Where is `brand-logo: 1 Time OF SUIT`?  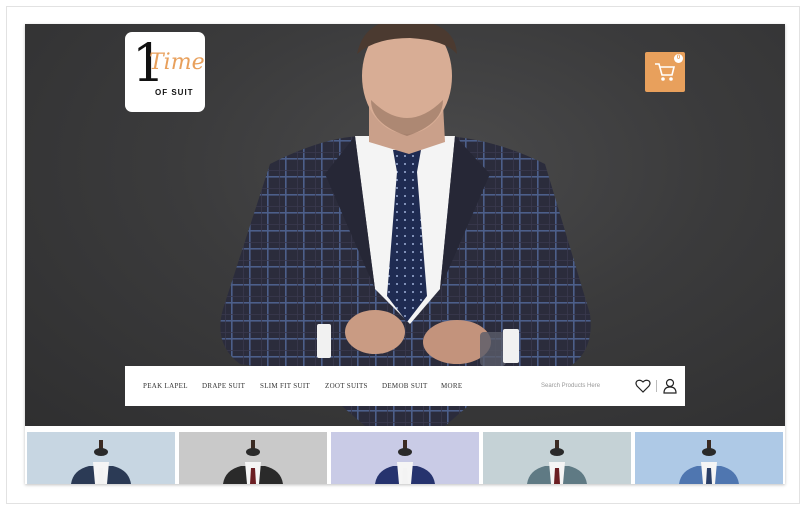
brand-logo: 1 Time OF SUIT is located at coordinates (165, 72).